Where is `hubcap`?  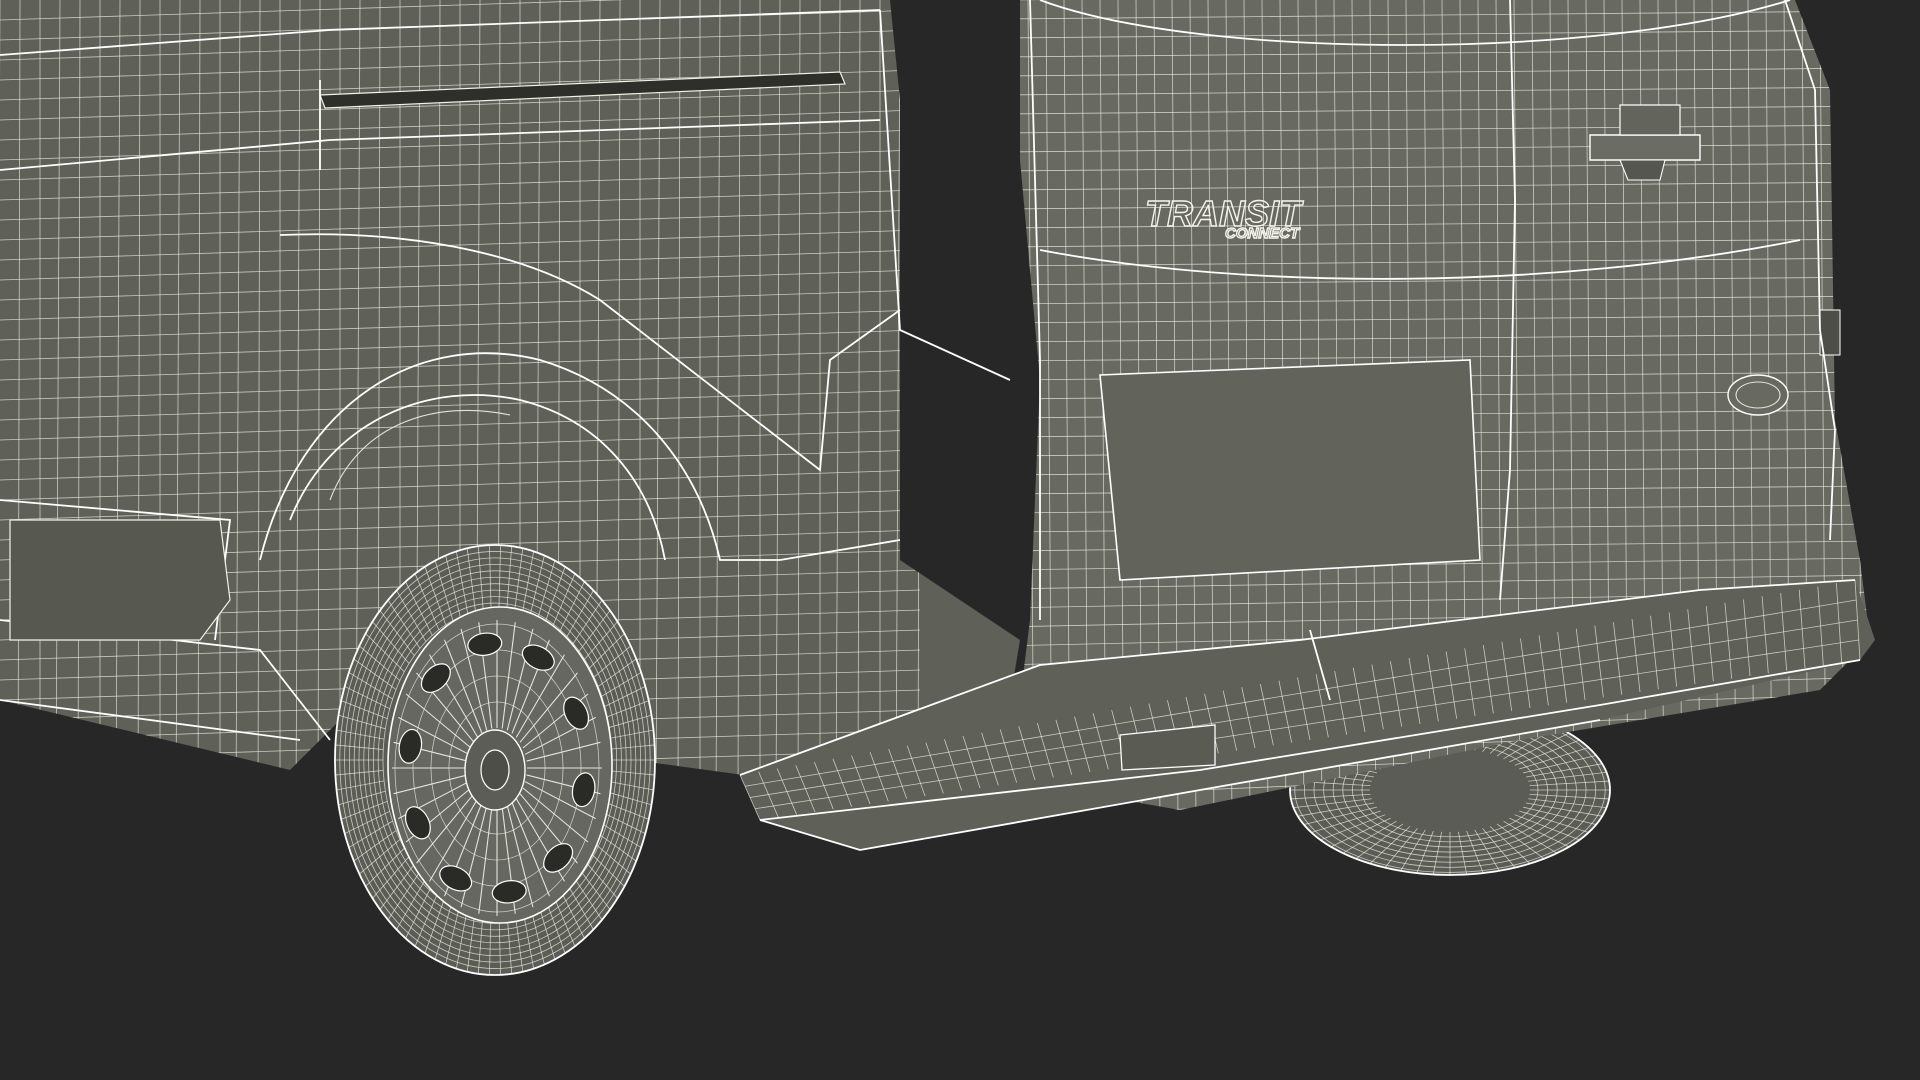
hubcap is located at coordinates (500, 765).